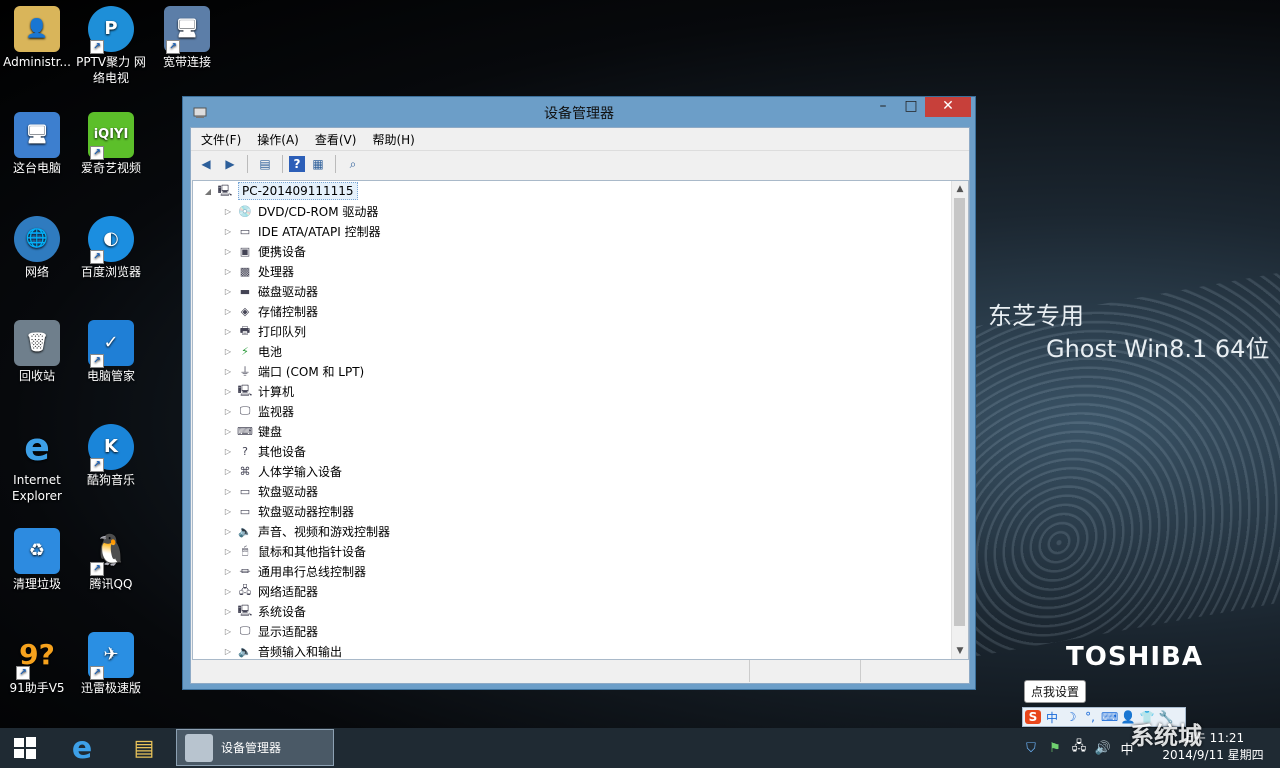  I want to click on menu-help: 帮助(H), so click(393, 139).